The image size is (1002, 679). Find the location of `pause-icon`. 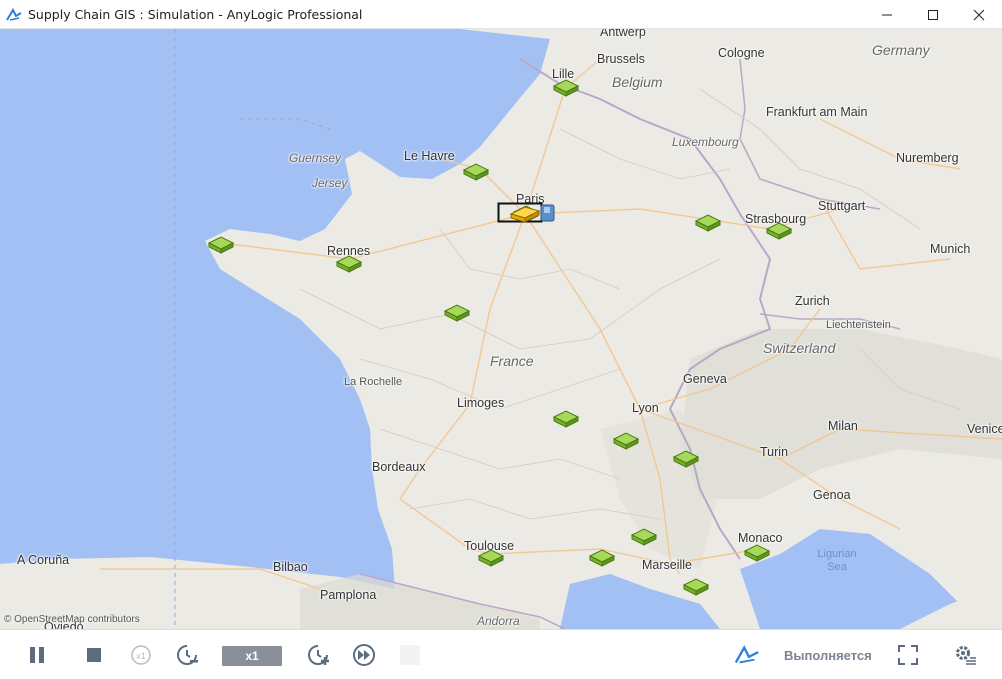

pause-icon is located at coordinates (37, 655).